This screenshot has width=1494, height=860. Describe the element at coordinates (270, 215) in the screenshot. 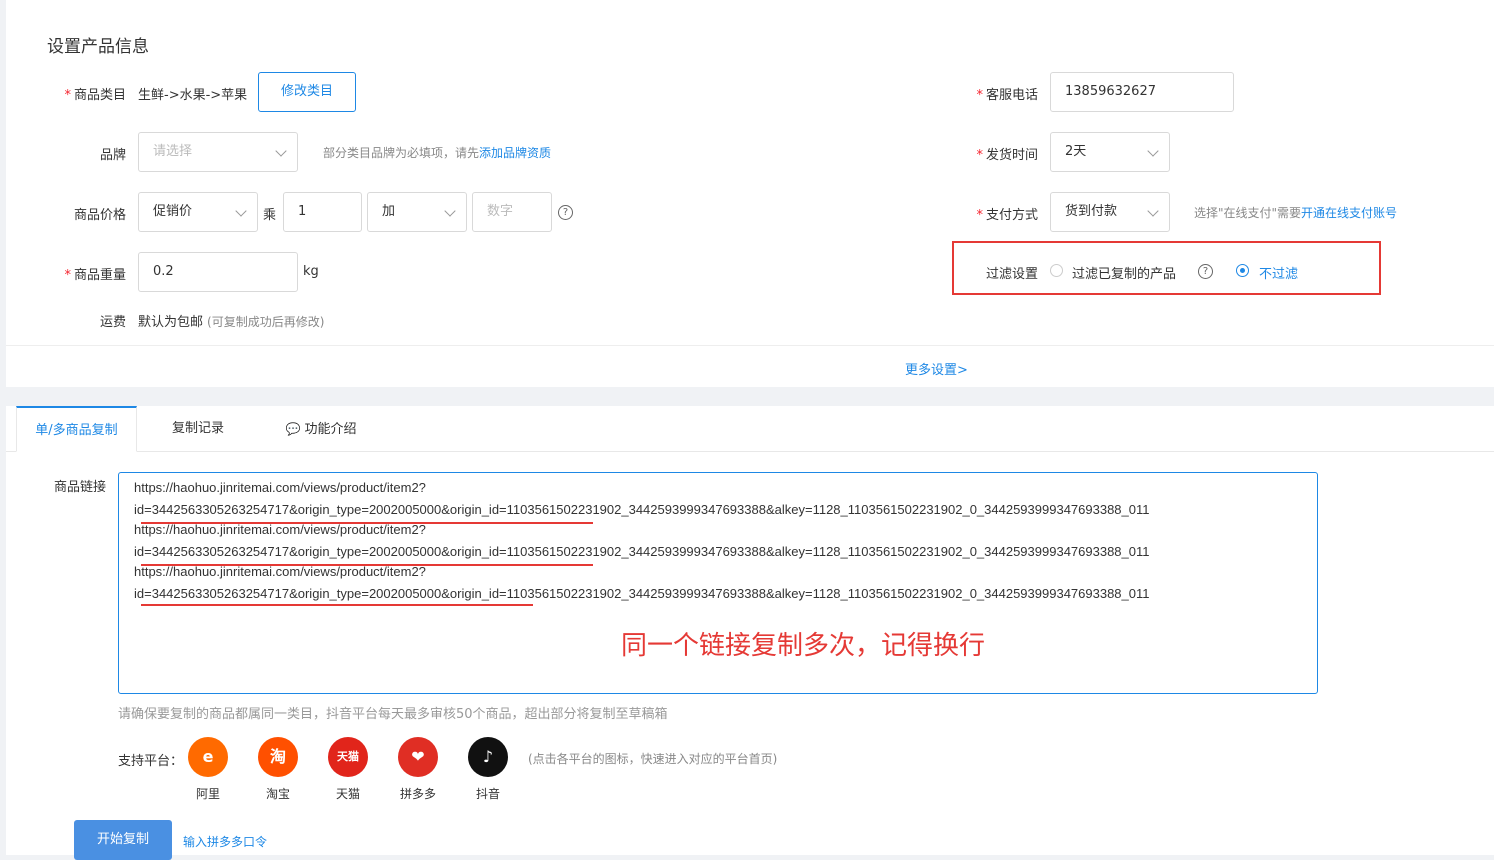

I see `multiply-label: 乘` at that location.